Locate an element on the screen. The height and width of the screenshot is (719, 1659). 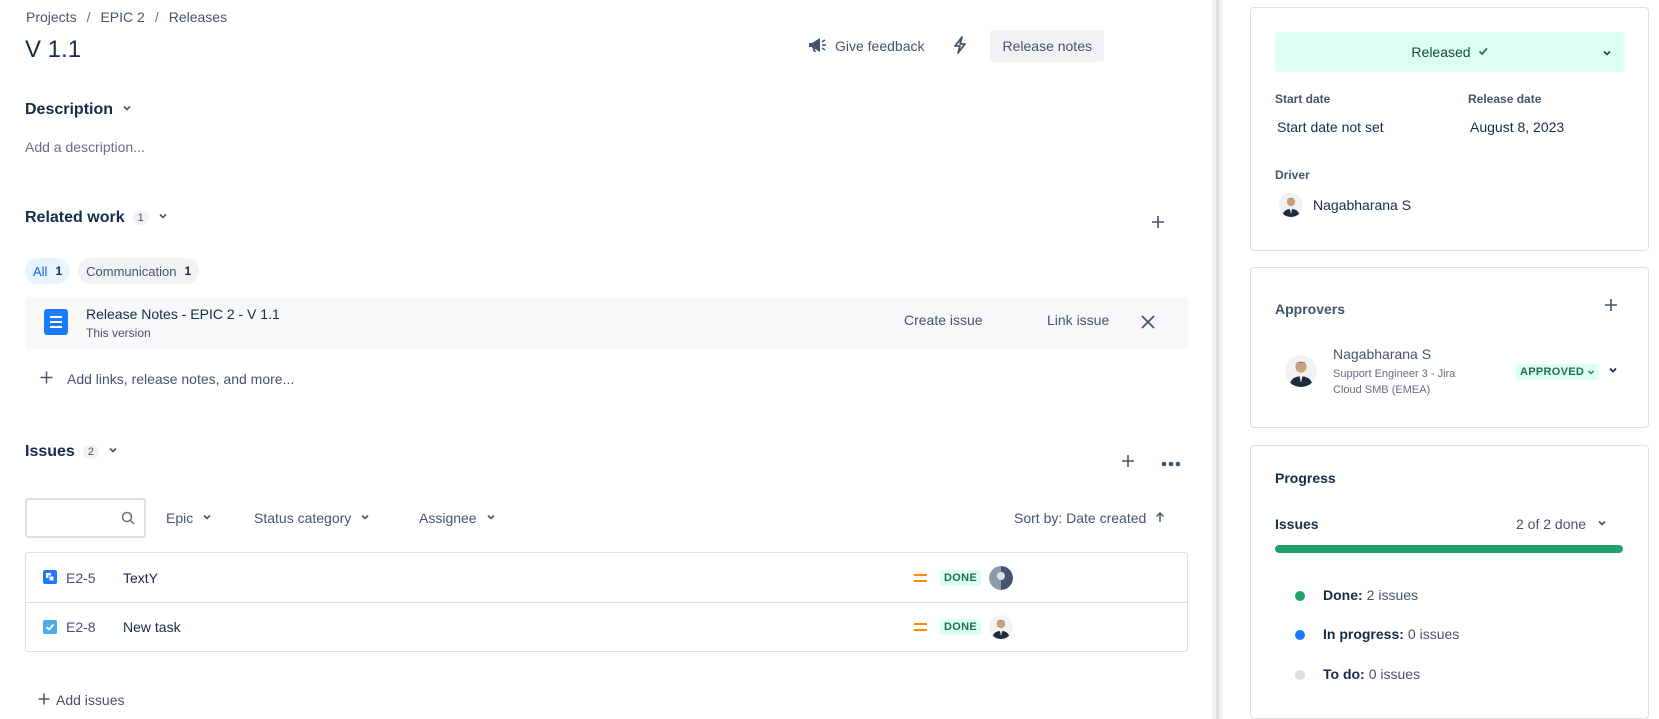
create-issue-button: Create issue is located at coordinates (943, 320).